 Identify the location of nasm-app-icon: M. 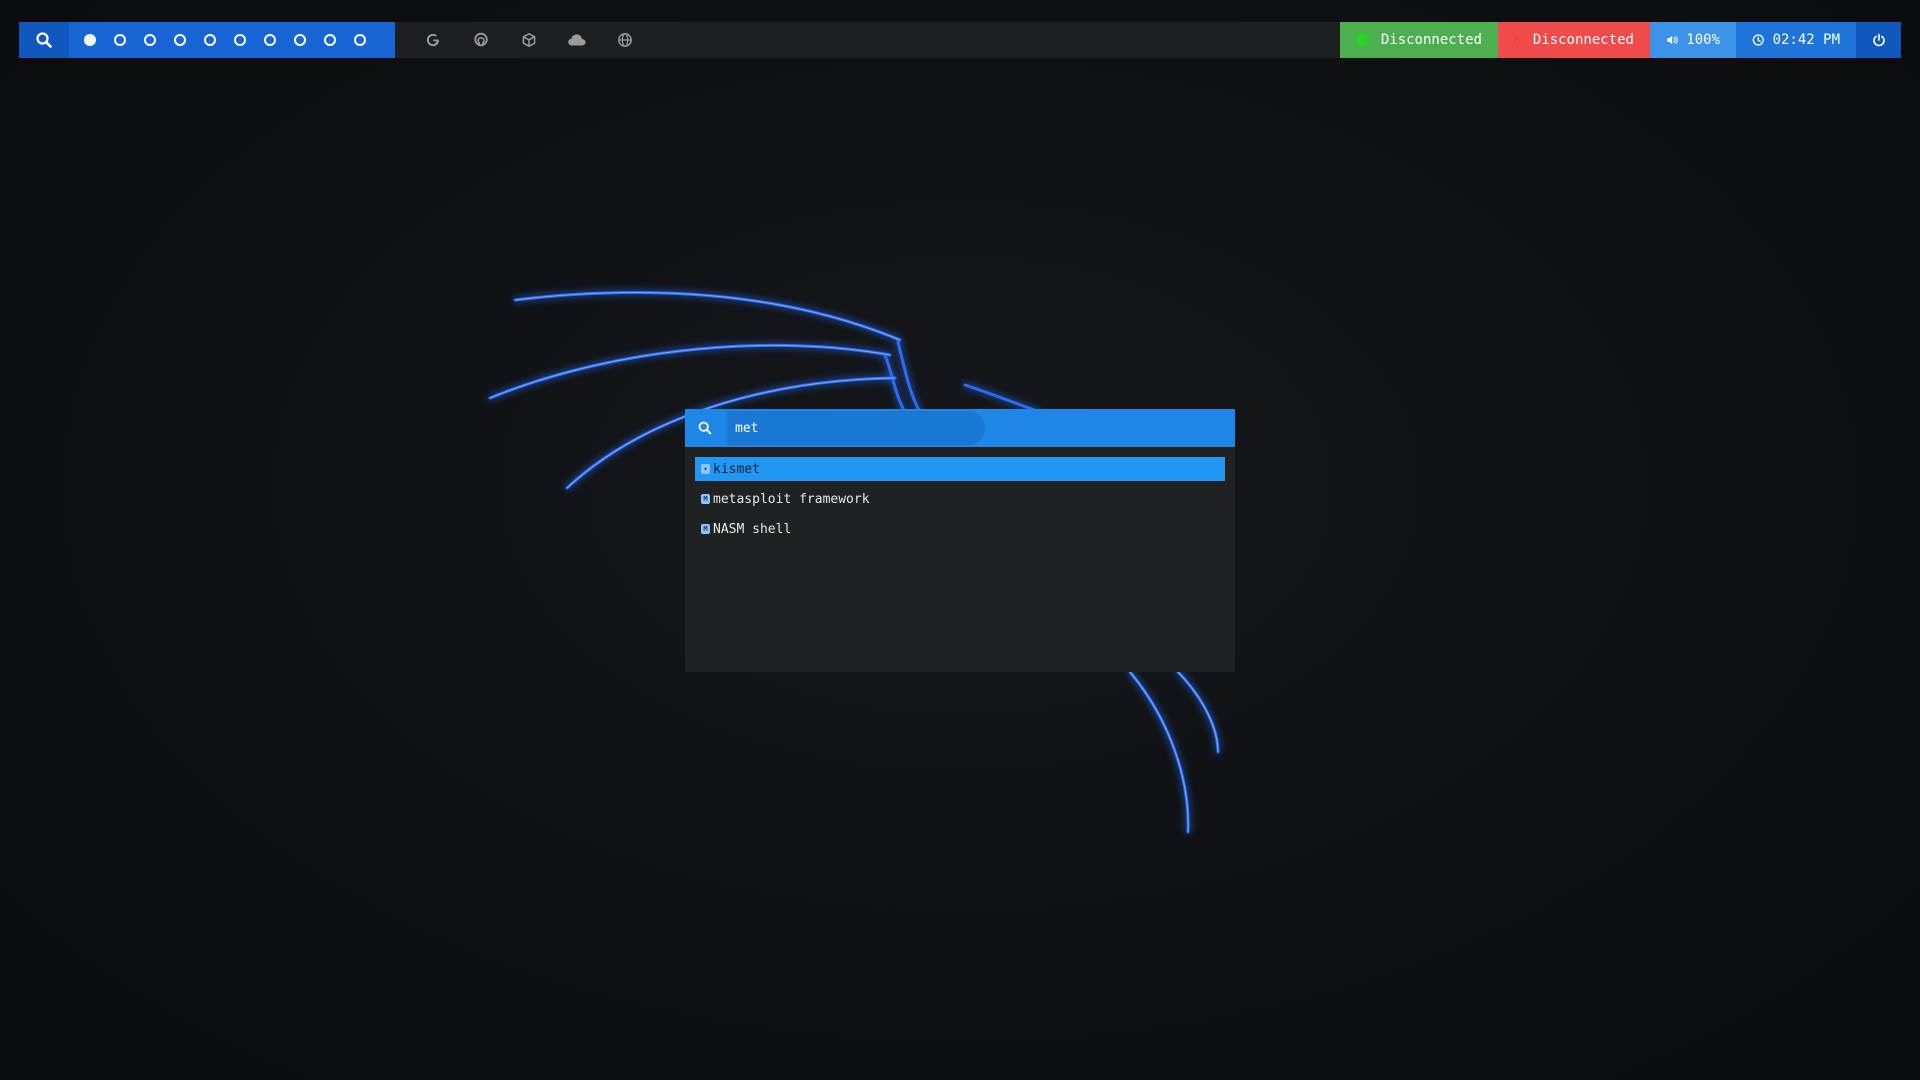
(705, 529).